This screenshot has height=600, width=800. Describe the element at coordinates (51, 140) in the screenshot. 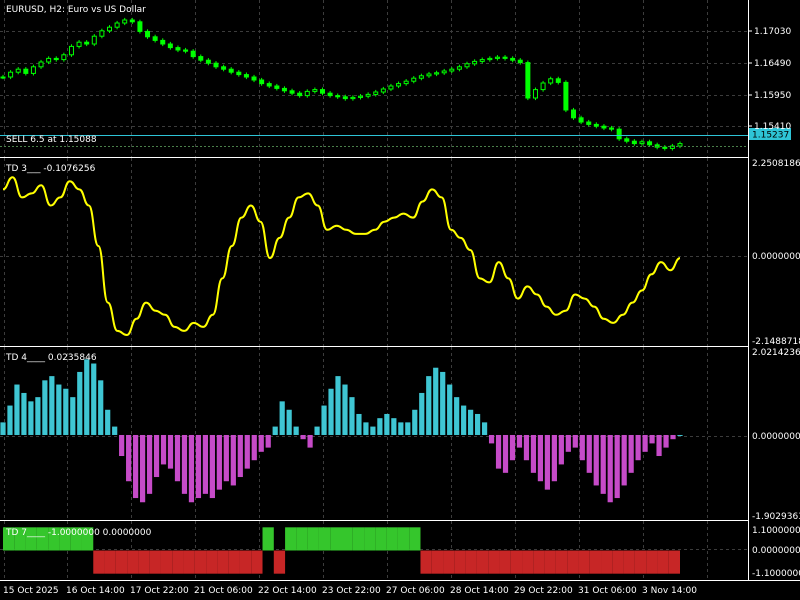

I see `sell-order-label: SELL 6.5 at 1.15088` at that location.